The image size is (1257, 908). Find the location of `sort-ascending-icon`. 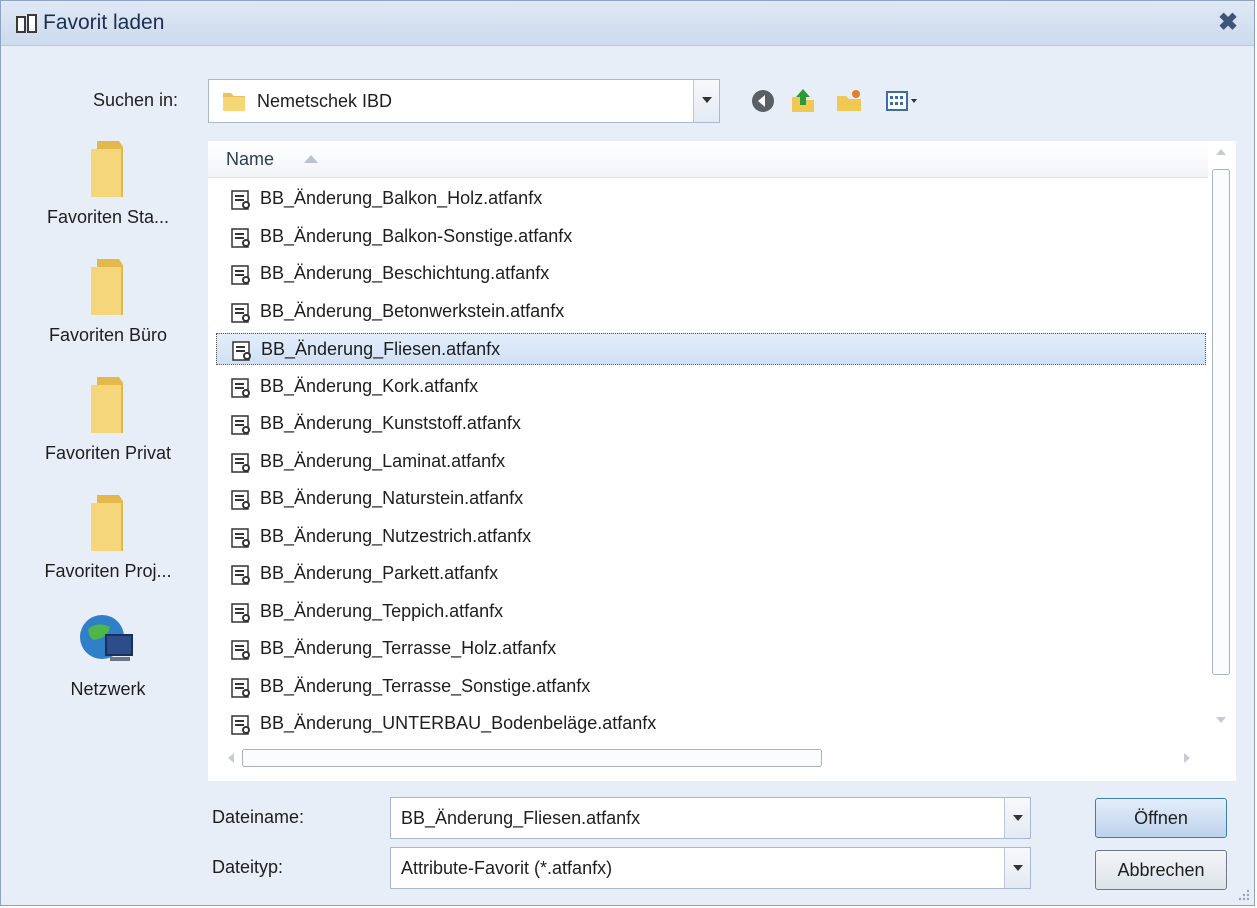

sort-ascending-icon is located at coordinates (311, 159).